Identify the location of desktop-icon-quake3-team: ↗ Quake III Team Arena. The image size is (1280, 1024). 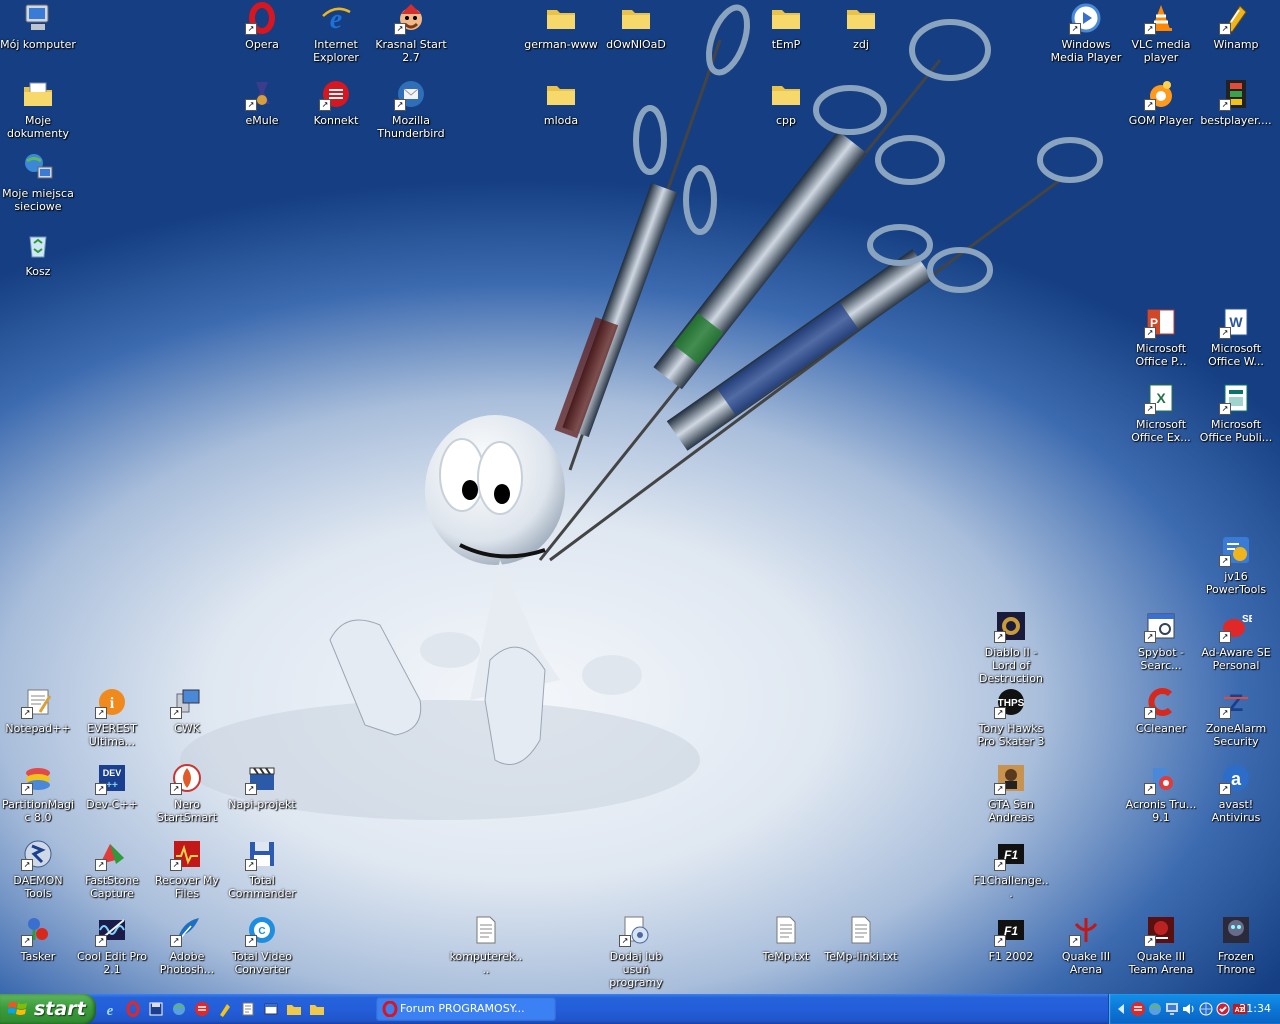
(1161, 945).